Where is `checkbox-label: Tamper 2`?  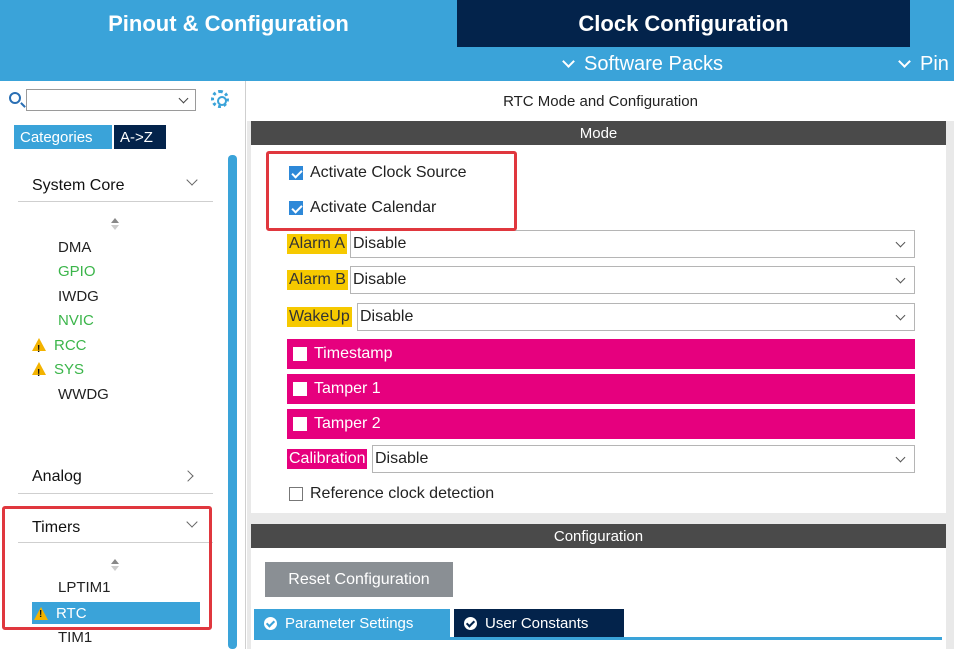 checkbox-label: Tamper 2 is located at coordinates (347, 423).